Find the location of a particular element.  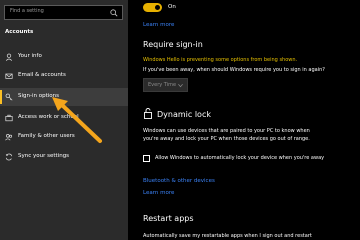

sidebar-item-family: Family & other users is located at coordinates (64, 137).